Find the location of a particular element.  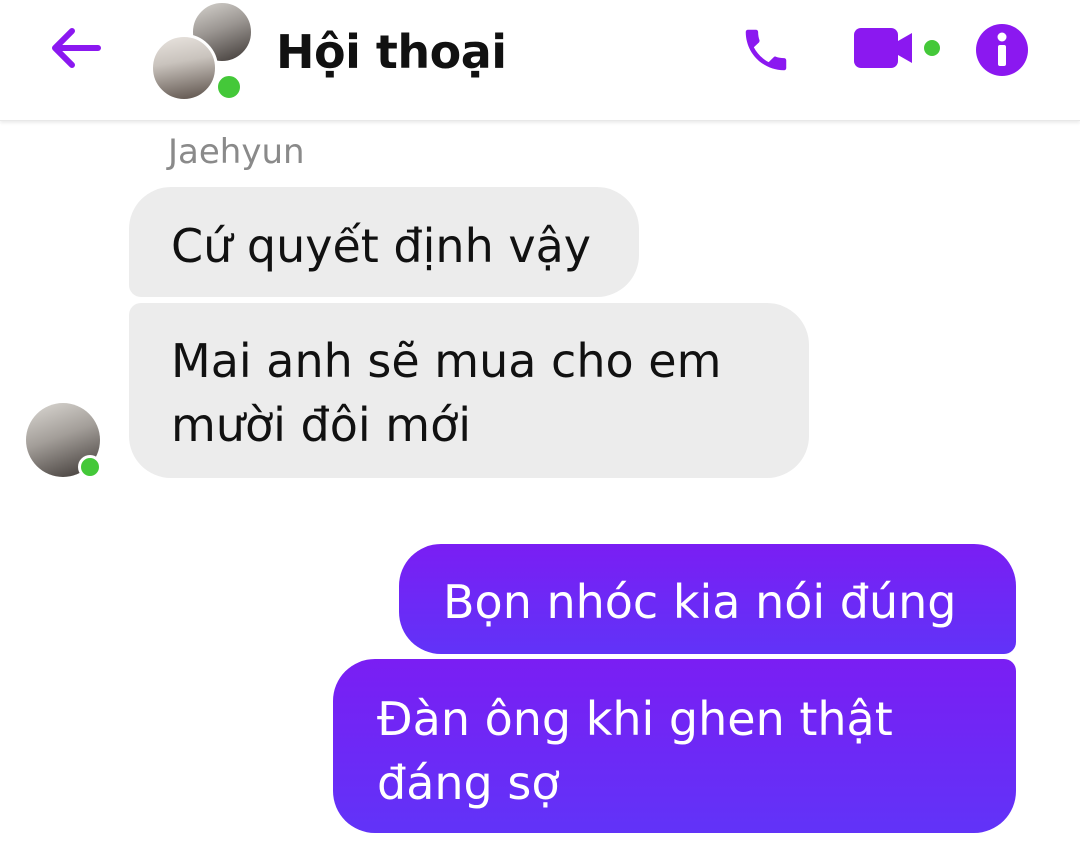

info-button is located at coordinates (1002, 50).